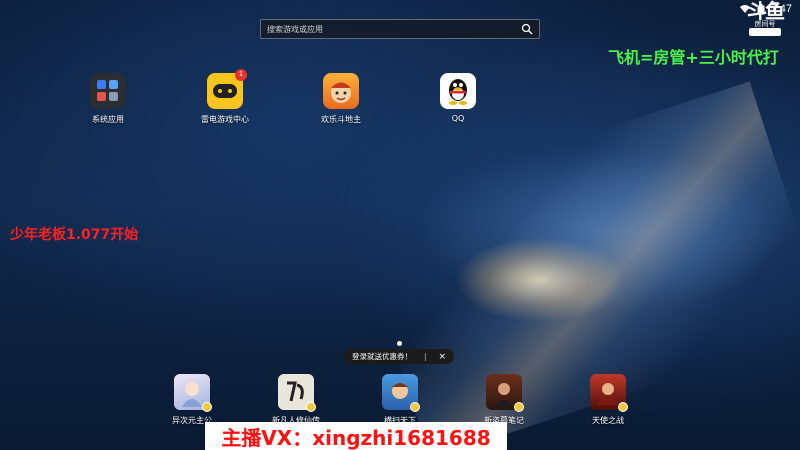  I want to click on stream-overlay-green-text: 飞机=房管+三小时代打, so click(693, 57).